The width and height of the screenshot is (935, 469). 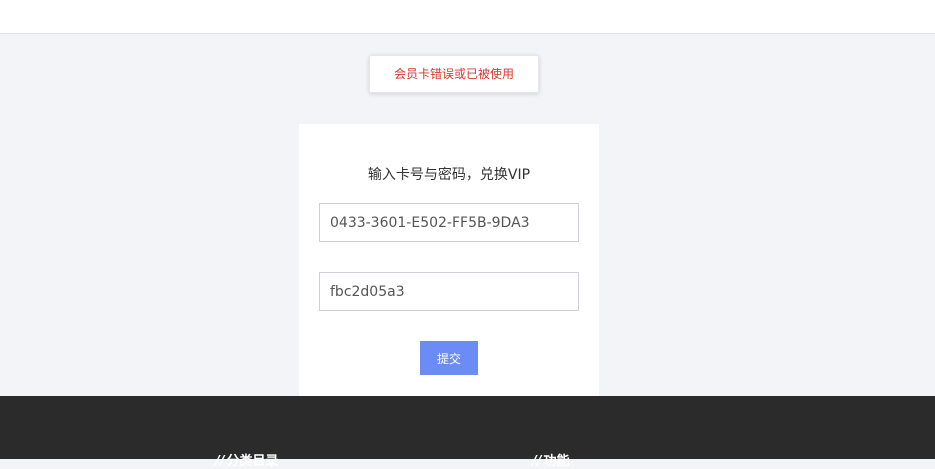 What do you see at coordinates (449, 358) in the screenshot?
I see `submit-button: 提交` at bounding box center [449, 358].